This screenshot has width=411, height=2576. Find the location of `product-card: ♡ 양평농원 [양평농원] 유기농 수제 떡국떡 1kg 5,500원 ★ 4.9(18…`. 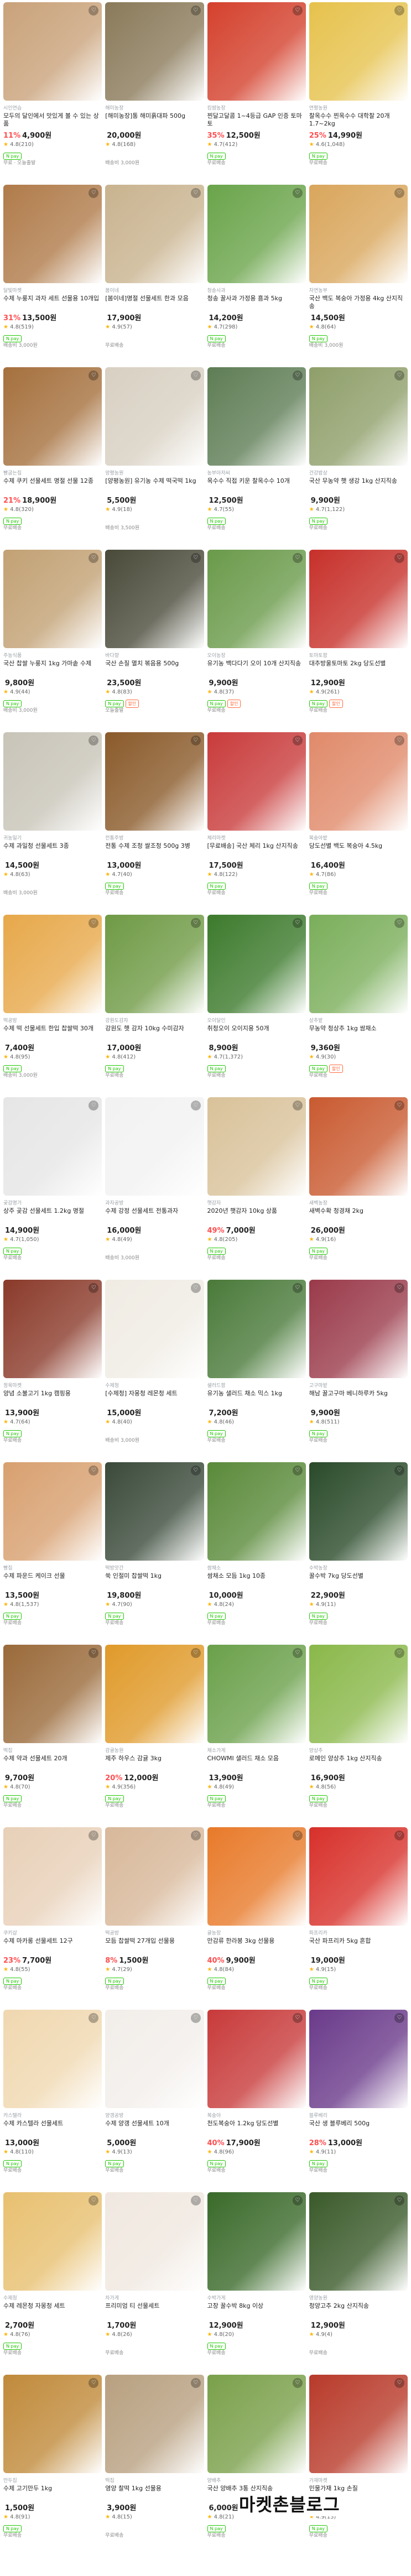

product-card: ♡ 양평농원 [양평농원] 유기농 수제 떡국떡 1kg 5,500원 ★ 4.9(18… is located at coordinates (154, 457).